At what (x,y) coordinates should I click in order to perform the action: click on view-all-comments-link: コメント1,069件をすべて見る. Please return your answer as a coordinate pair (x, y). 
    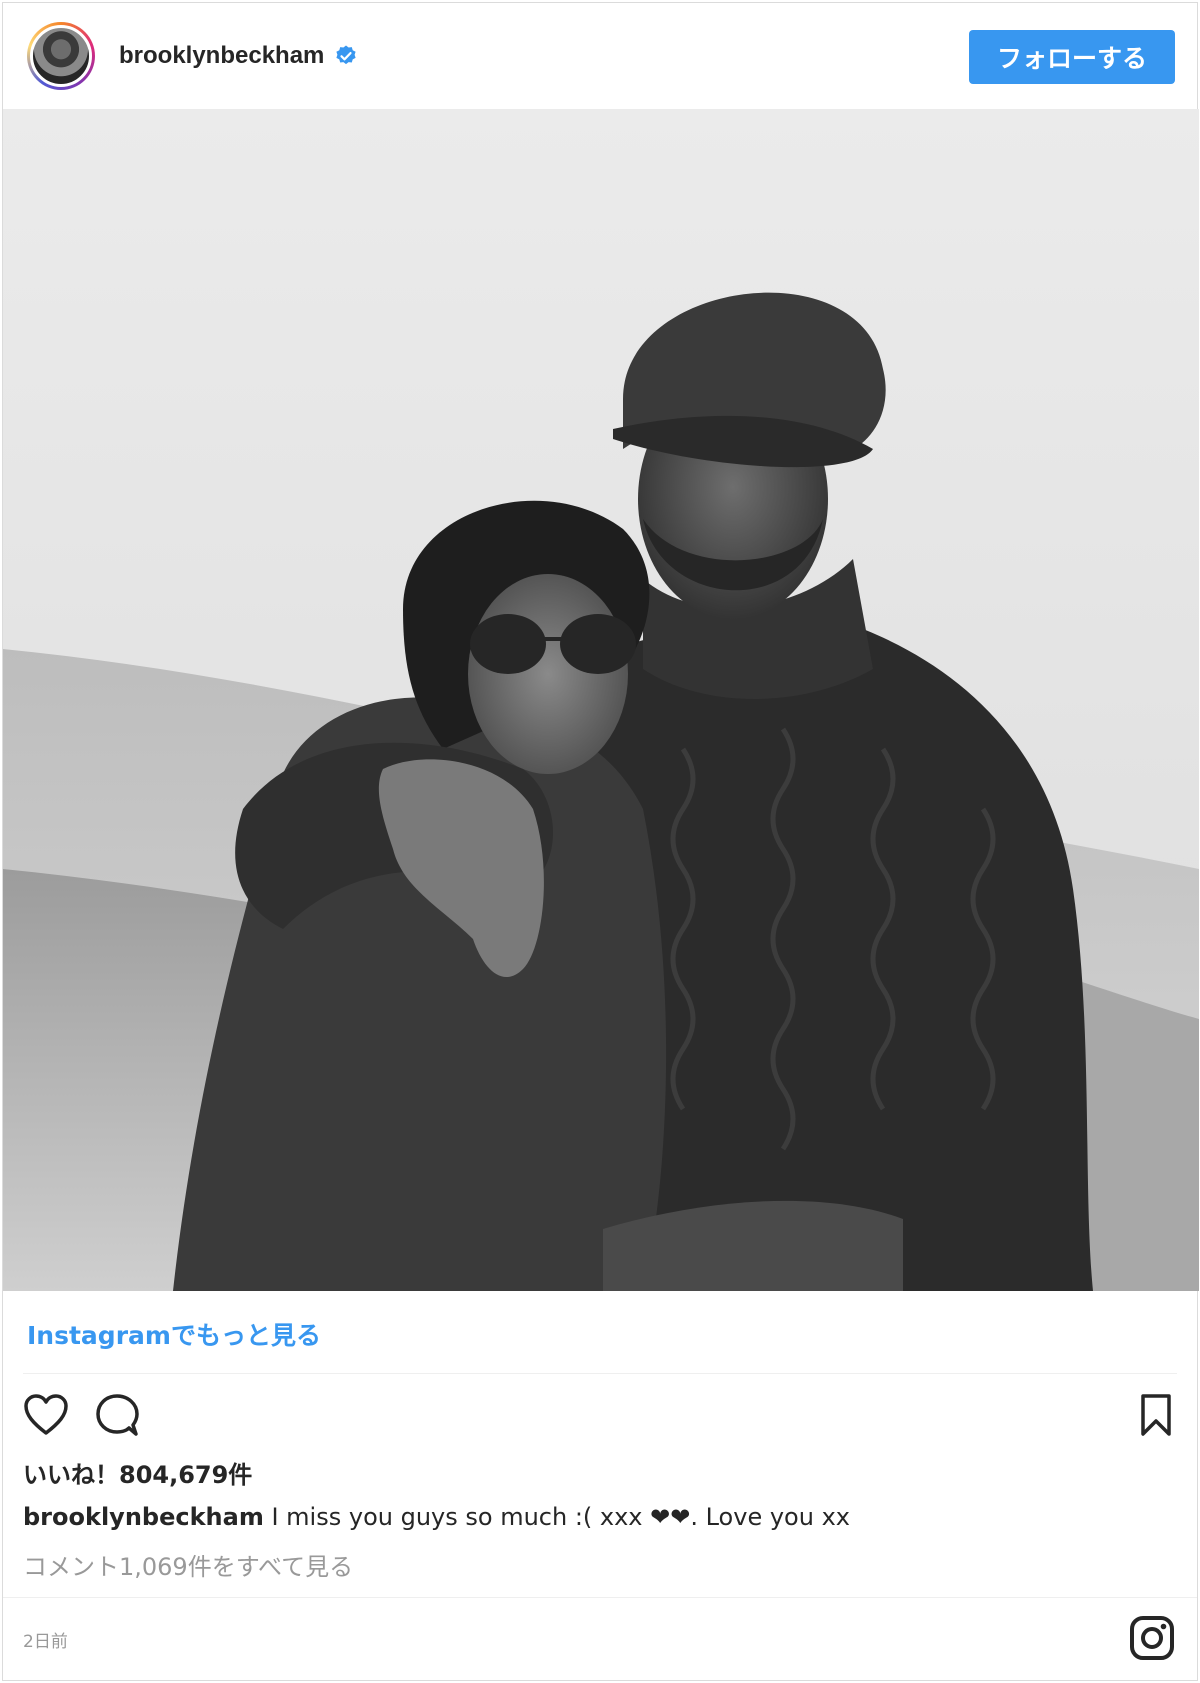
    Looking at the image, I should click on (188, 1564).